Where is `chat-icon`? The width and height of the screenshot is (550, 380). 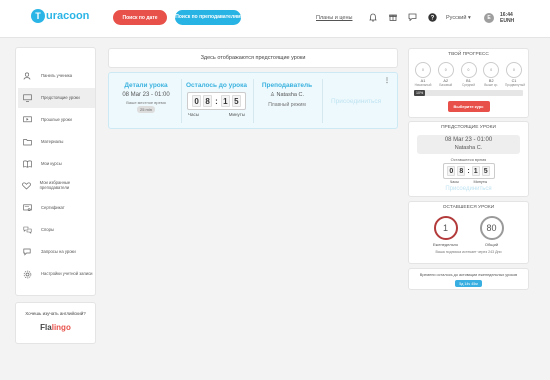 chat-icon is located at coordinates (412, 17).